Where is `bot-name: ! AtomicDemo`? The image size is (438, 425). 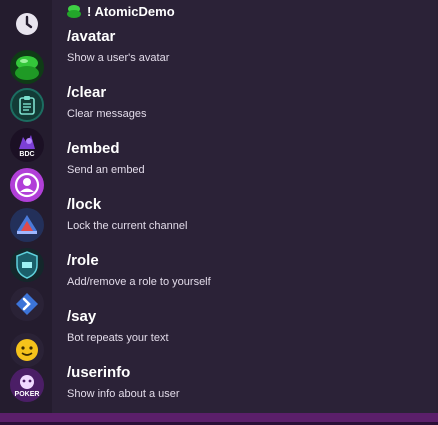 bot-name: ! AtomicDemo is located at coordinates (131, 11).